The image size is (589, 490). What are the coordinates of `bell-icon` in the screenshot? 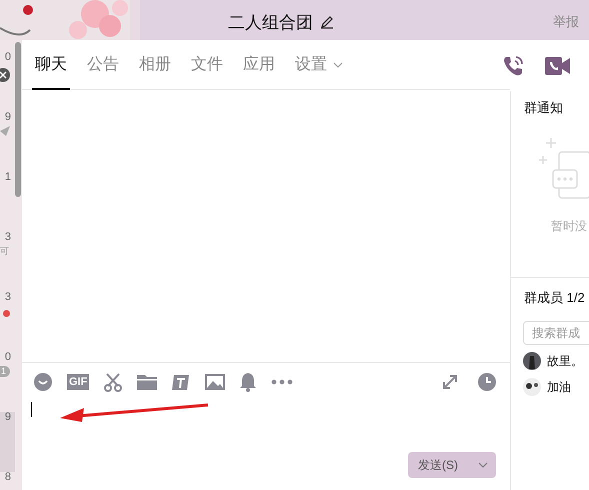 It's located at (248, 382).